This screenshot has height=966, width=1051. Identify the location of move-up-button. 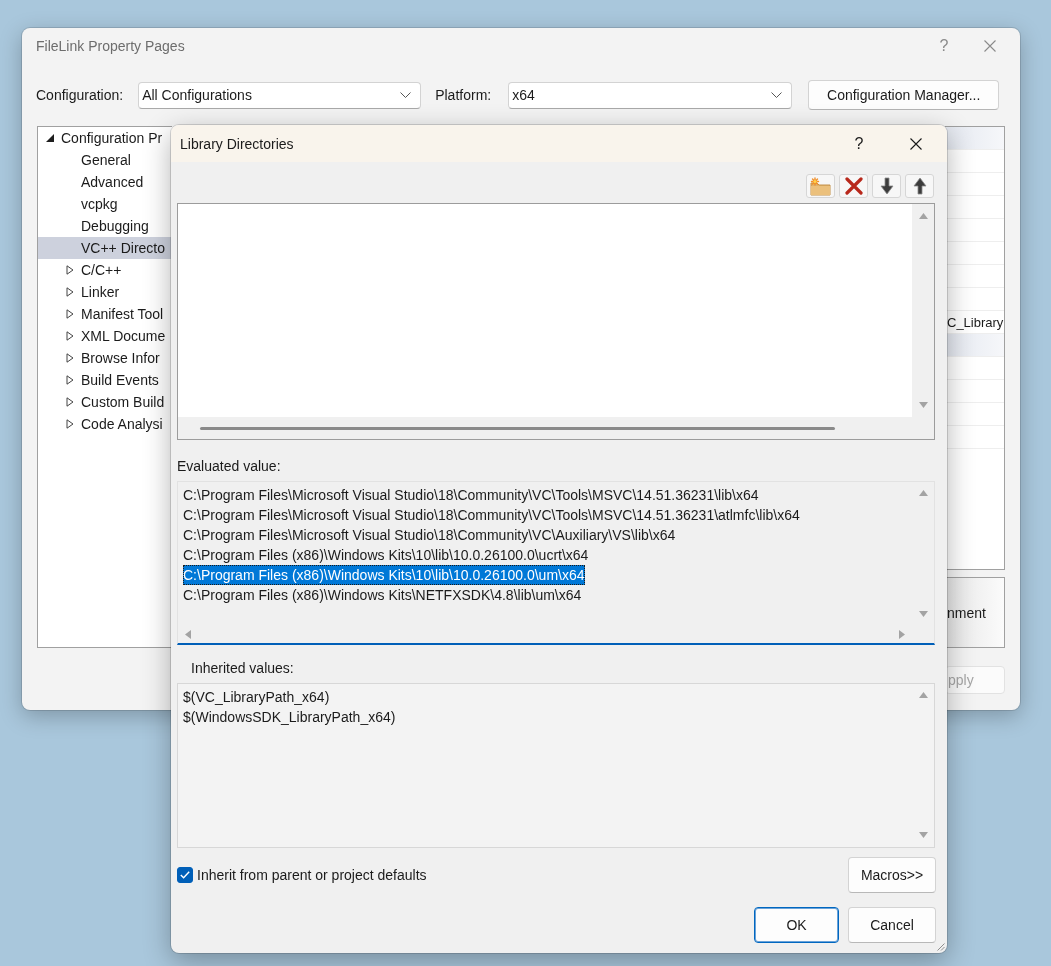
(919, 186).